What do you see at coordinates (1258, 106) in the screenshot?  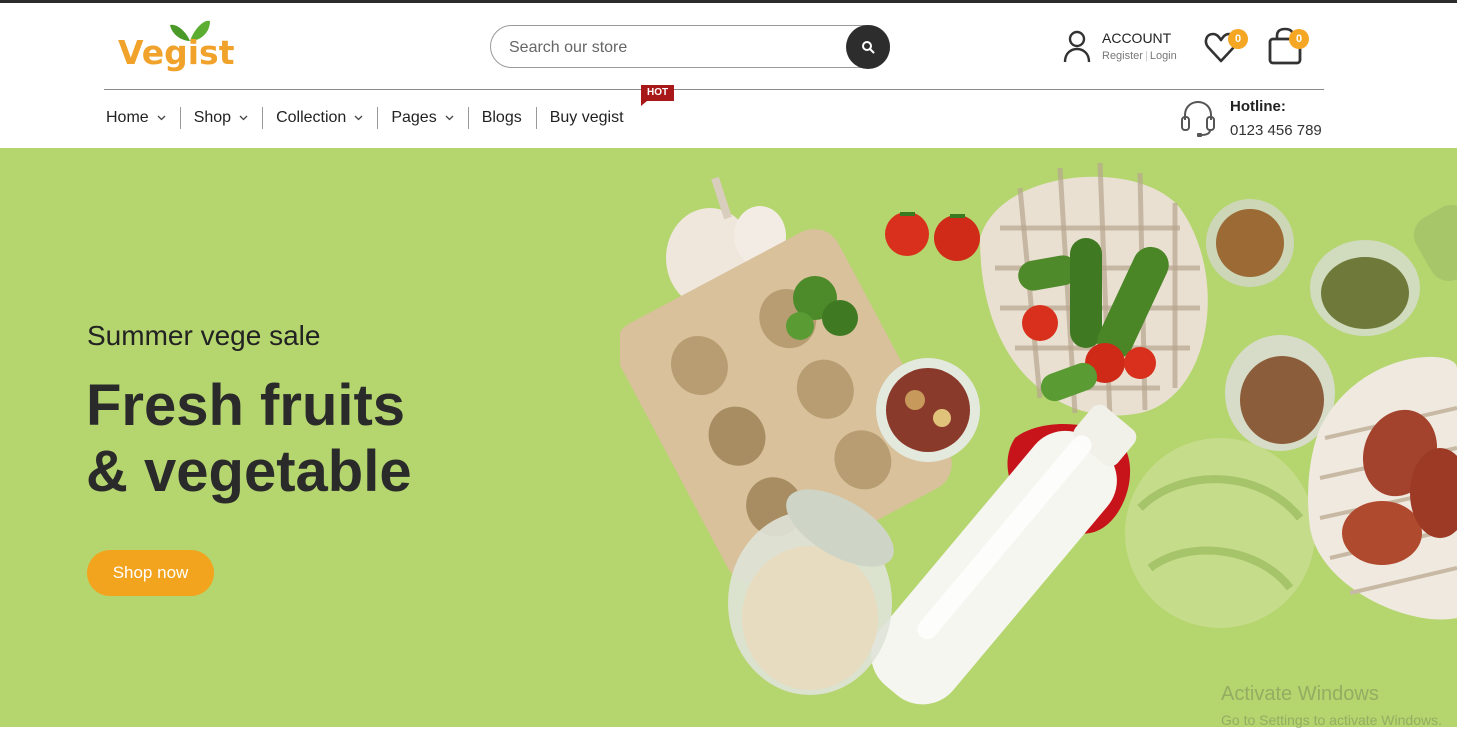 I see `hotline-label: Hotline:` at bounding box center [1258, 106].